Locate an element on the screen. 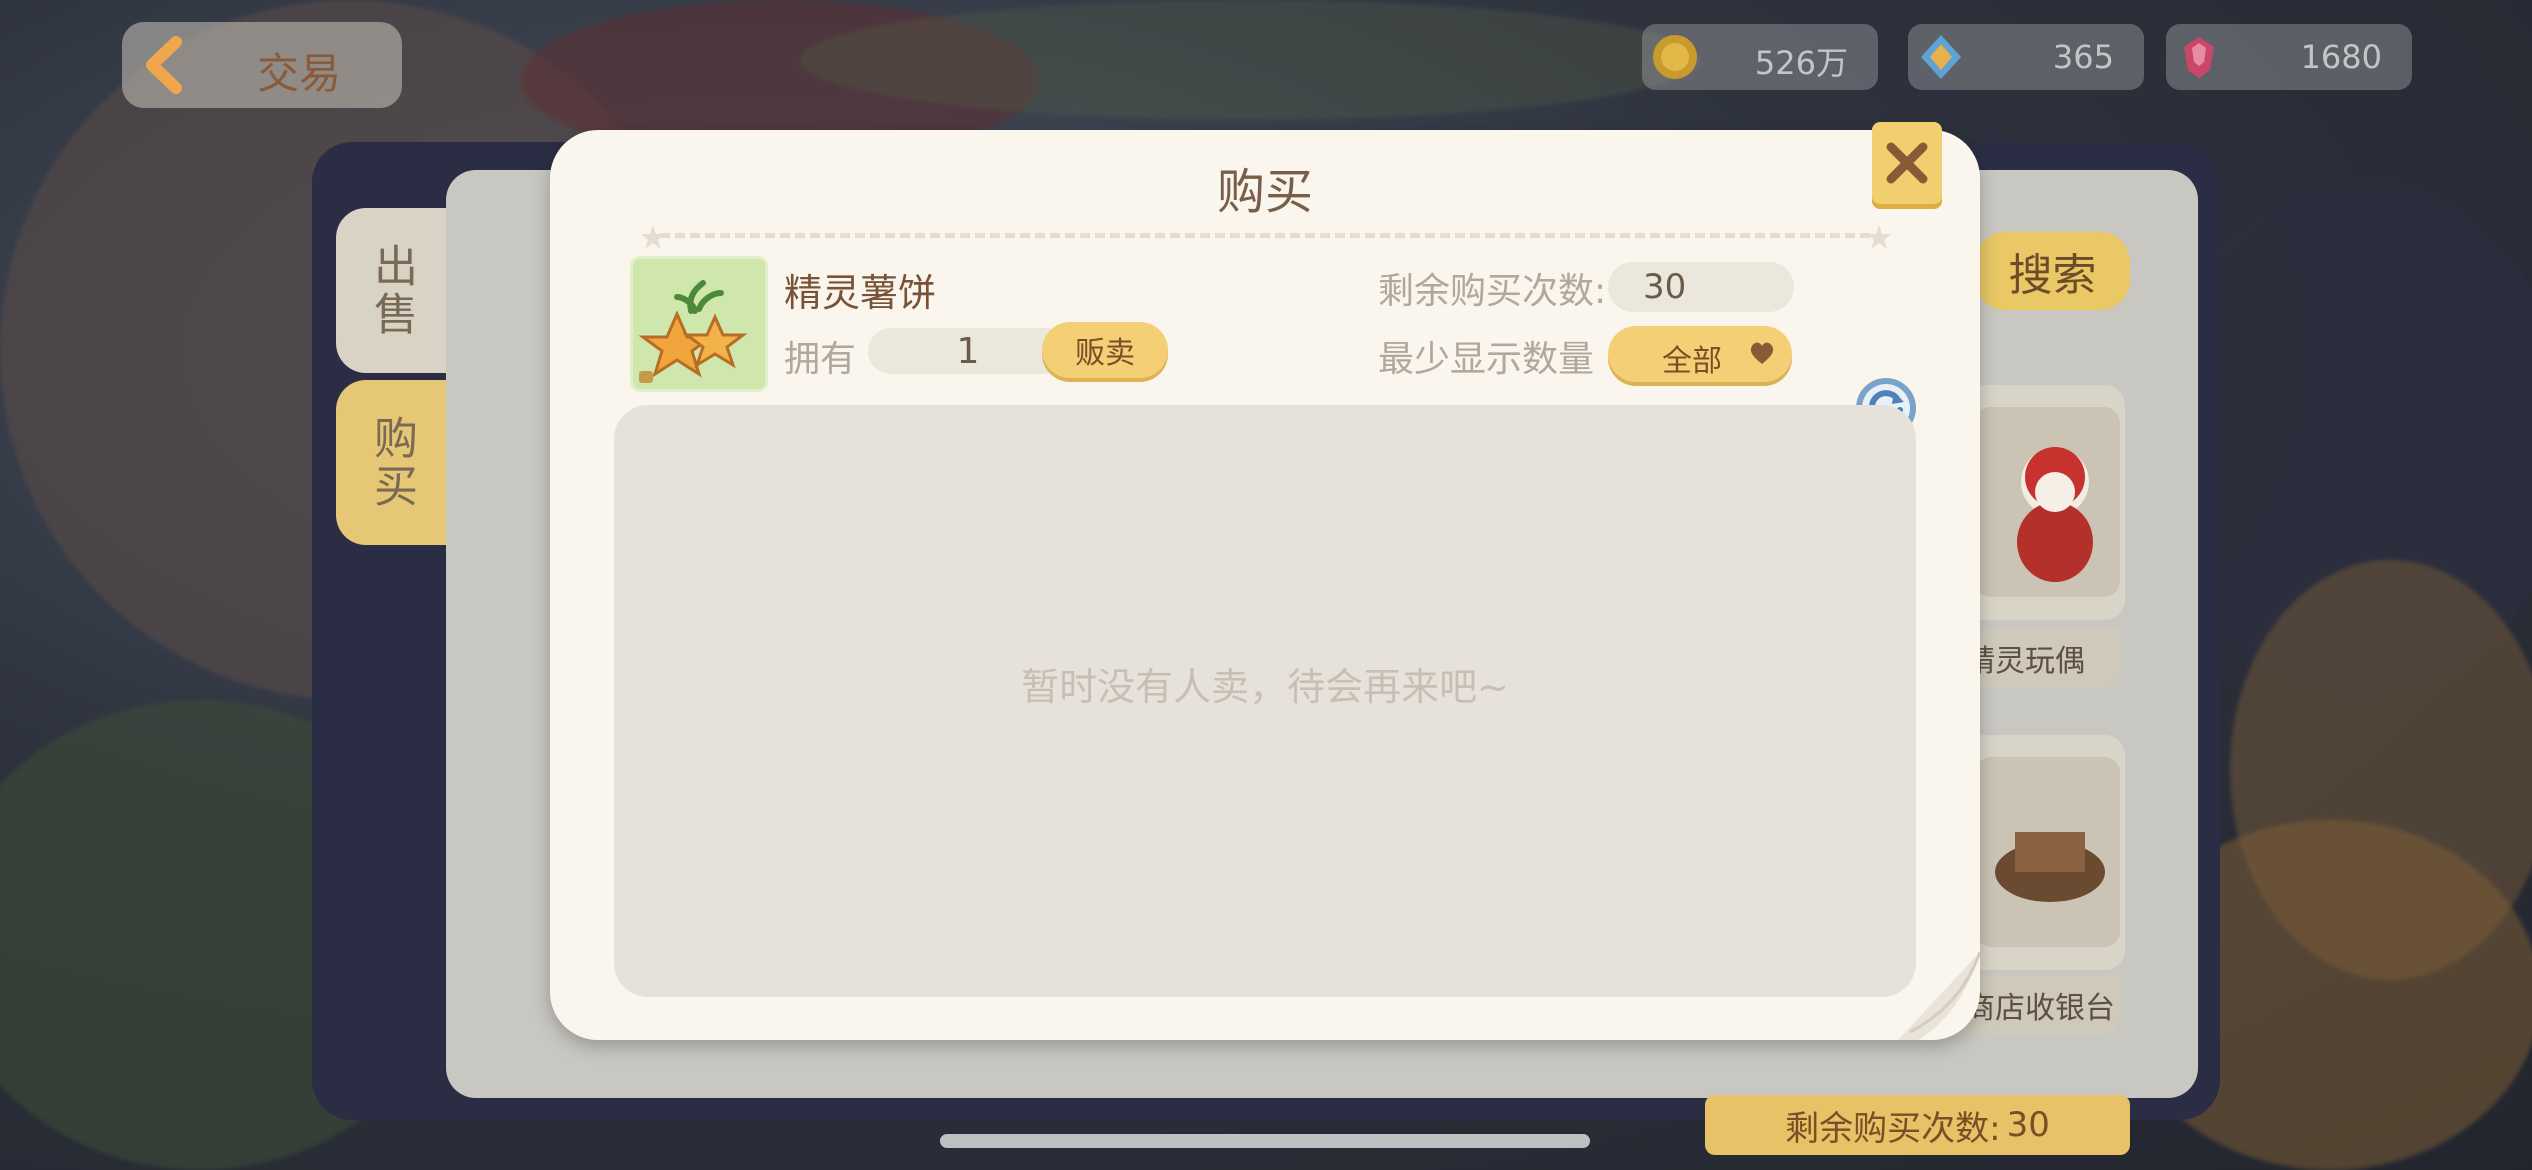 This screenshot has height=1170, width=2532. top-nav-bar: 交易 is located at coordinates (262, 65).